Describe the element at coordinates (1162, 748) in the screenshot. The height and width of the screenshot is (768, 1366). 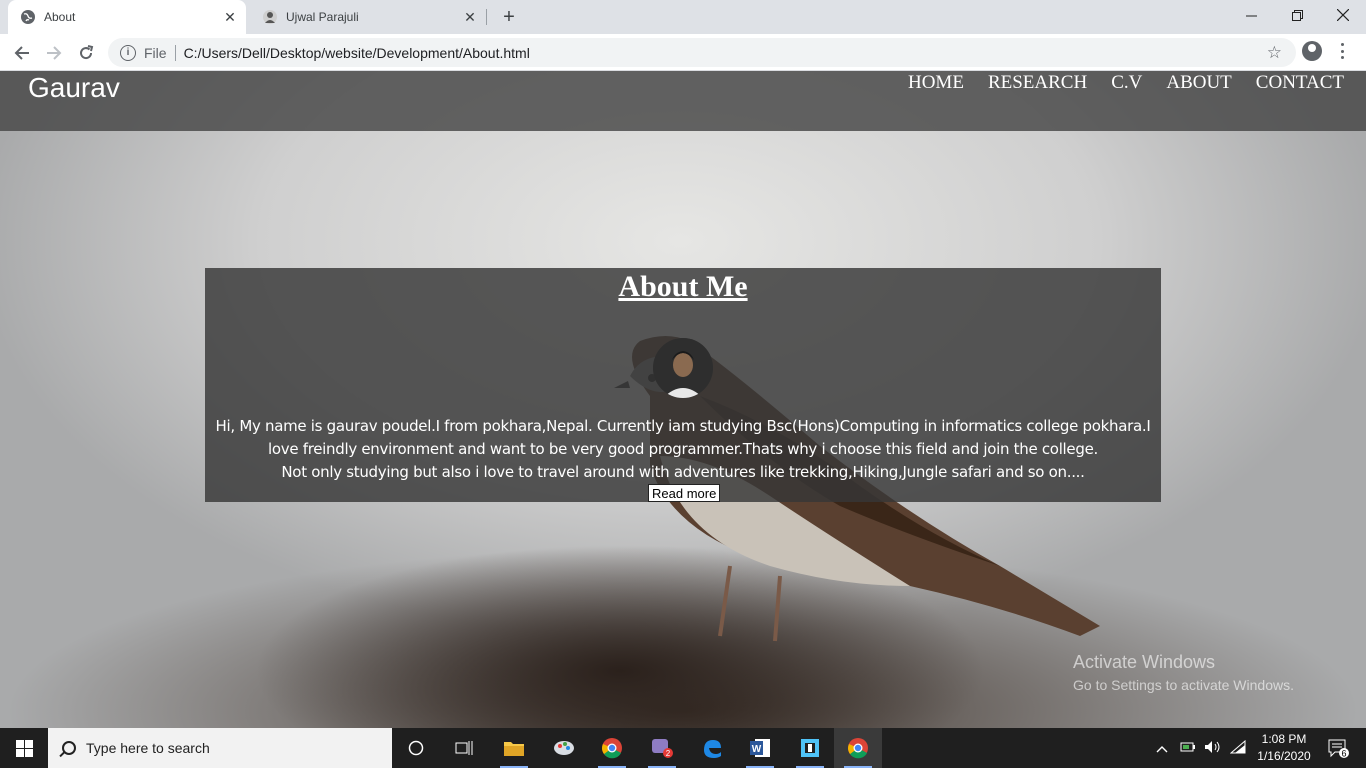
I see `chevron-up-icon` at that location.